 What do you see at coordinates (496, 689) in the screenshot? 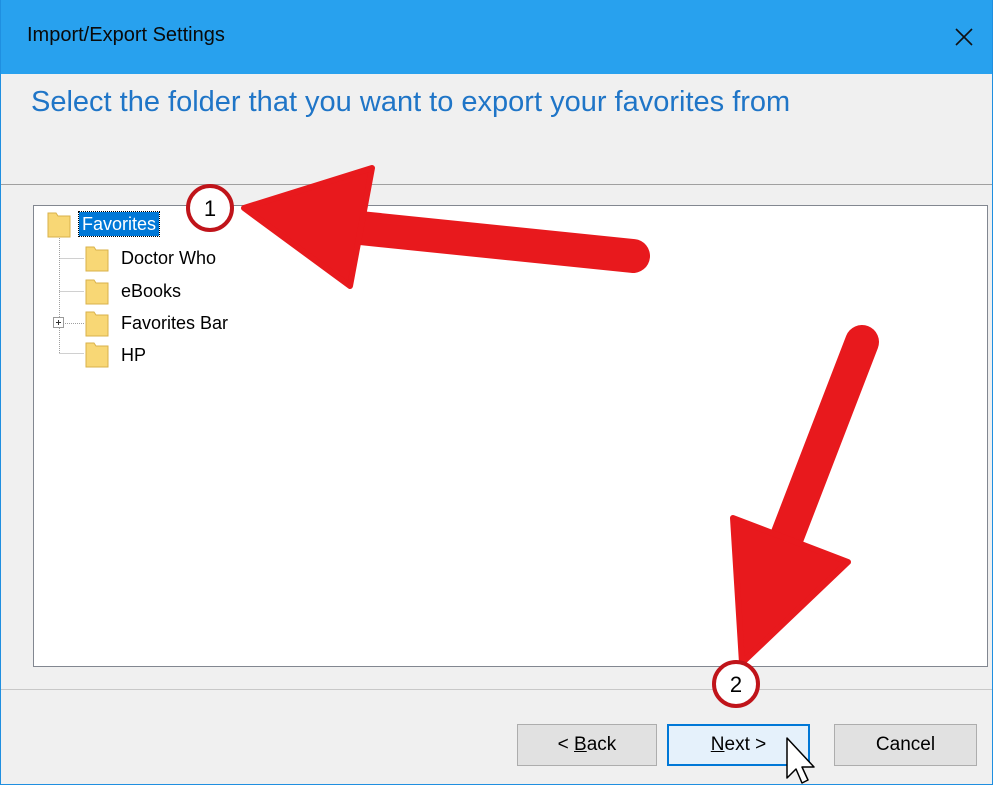
I see `footer-divider` at bounding box center [496, 689].